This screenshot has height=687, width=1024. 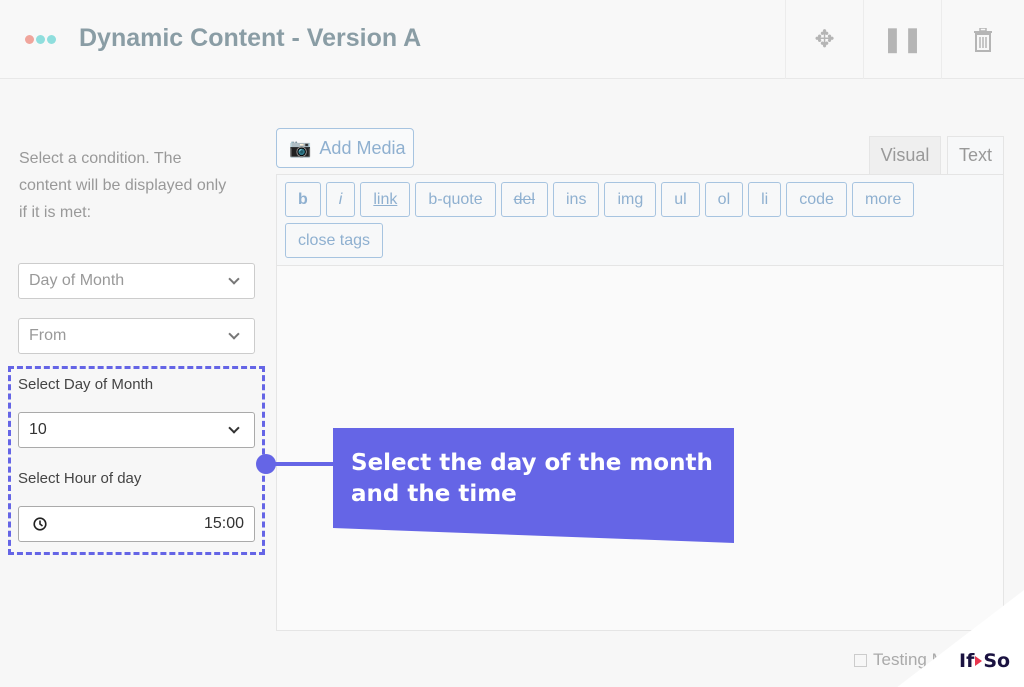 What do you see at coordinates (985, 661) in the screenshot?
I see `ifso-logo: If So` at bounding box center [985, 661].